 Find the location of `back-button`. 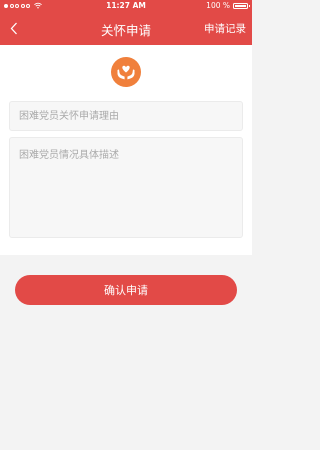

back-button is located at coordinates (14, 28).